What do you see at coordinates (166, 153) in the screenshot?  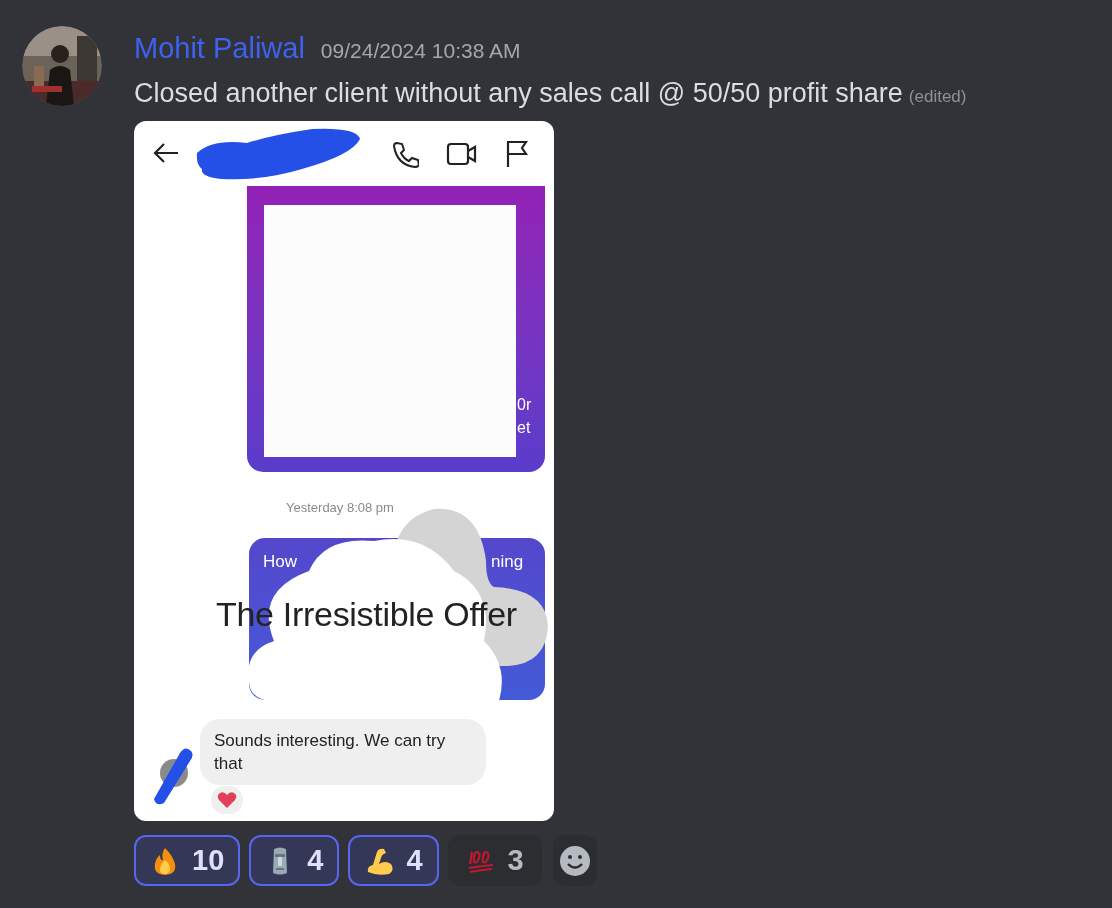 I see `back-arrow-icon` at bounding box center [166, 153].